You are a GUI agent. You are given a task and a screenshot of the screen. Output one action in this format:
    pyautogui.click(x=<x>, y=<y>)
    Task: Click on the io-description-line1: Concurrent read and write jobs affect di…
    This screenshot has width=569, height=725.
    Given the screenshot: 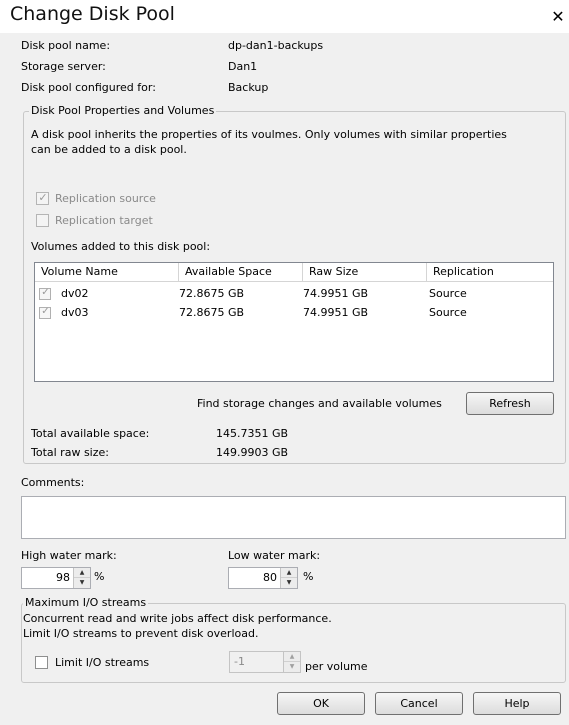 What is the action you would take?
    pyautogui.click(x=177, y=618)
    